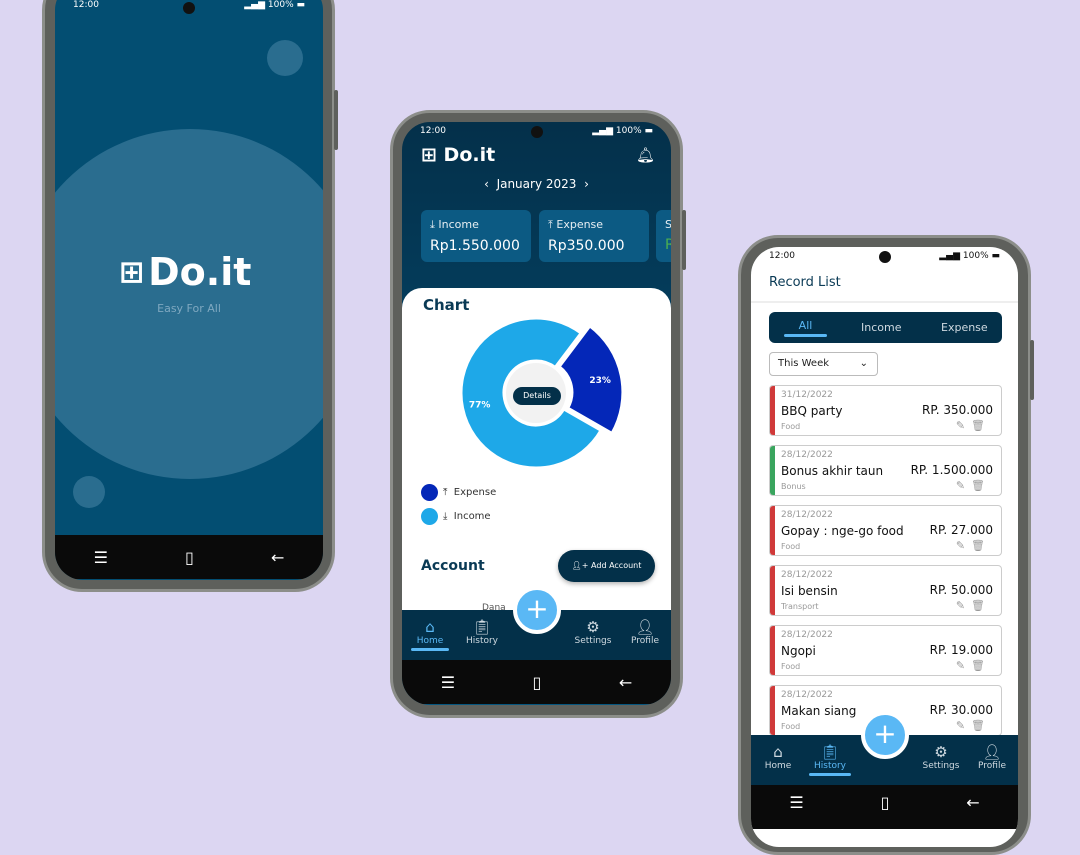 This screenshot has width=1080, height=855. What do you see at coordinates (881, 327) in the screenshot?
I see `tab-income: Income` at bounding box center [881, 327].